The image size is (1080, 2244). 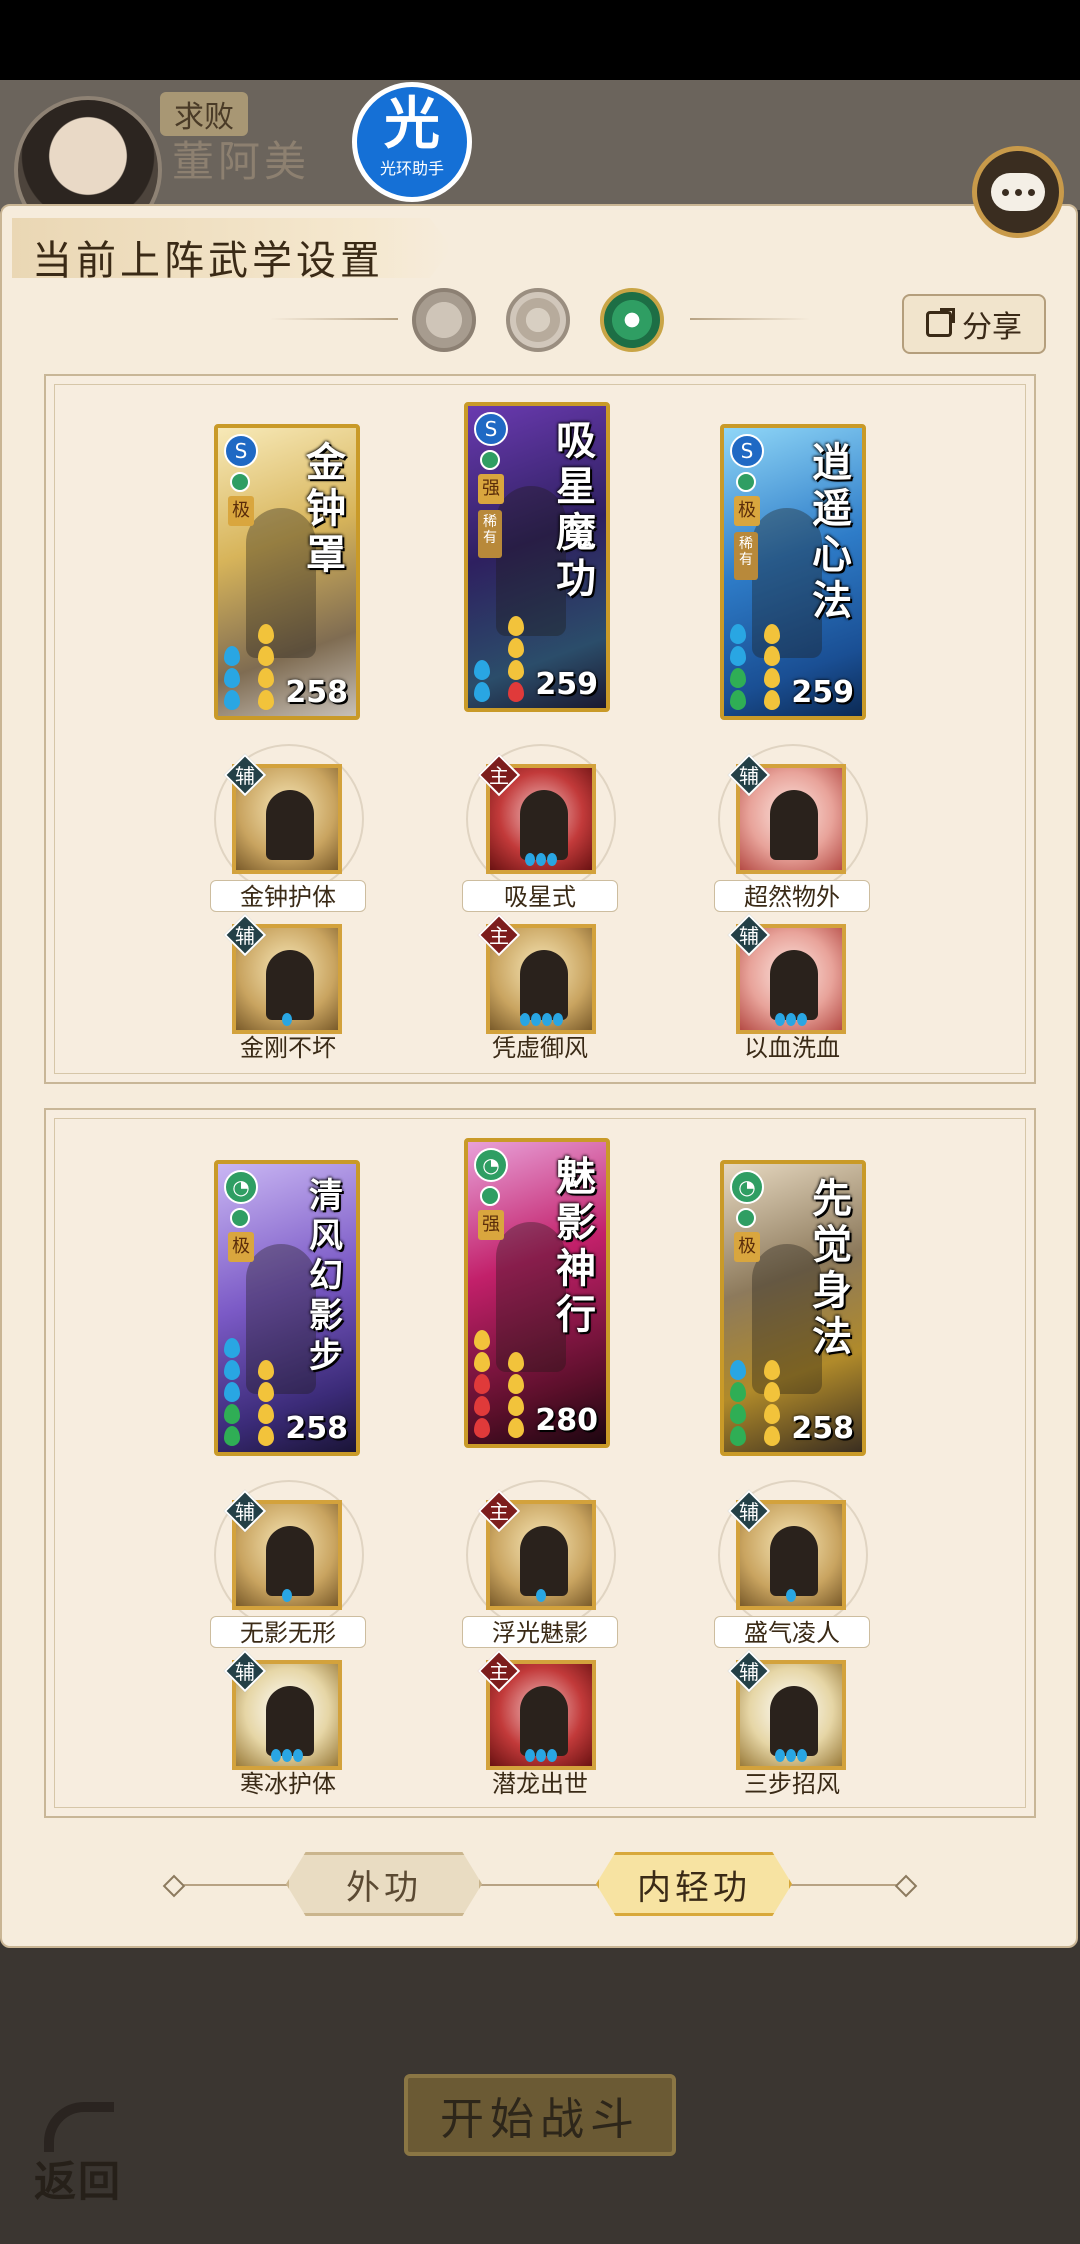 What do you see at coordinates (287, 1308) in the screenshot?
I see `skill-card-4: ◔ 极 清风幻影步 258` at bounding box center [287, 1308].